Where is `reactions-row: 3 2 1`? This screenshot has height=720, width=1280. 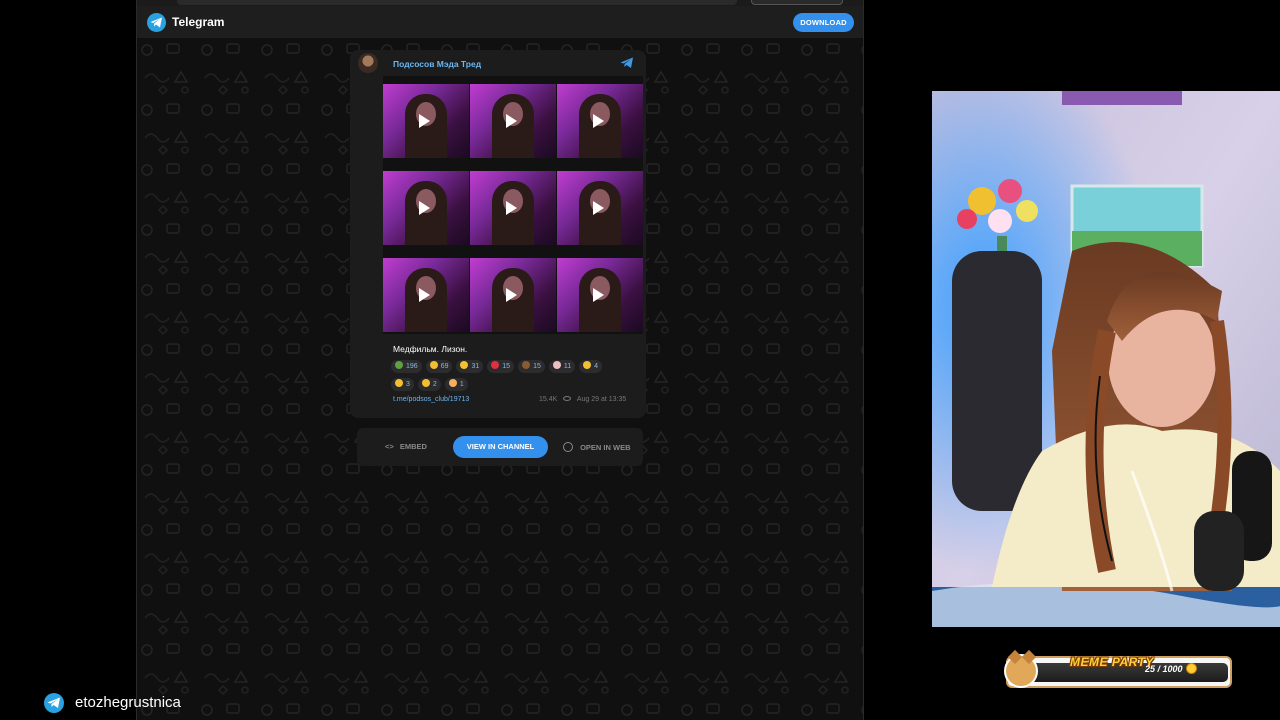 reactions-row: 3 2 1 is located at coordinates (429, 384).